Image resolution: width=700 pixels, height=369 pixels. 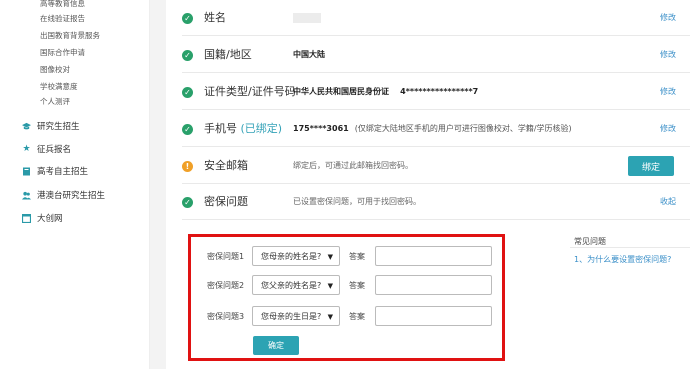 I want to click on sidebar-section-label: 港澳台研究生招生, so click(x=71, y=196).